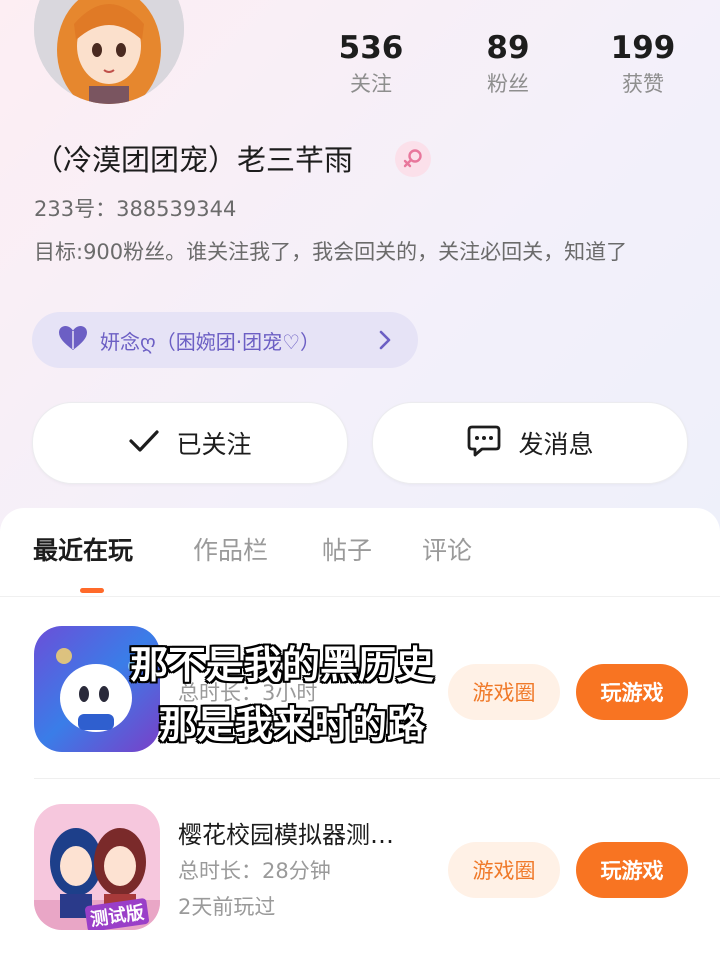 This screenshot has height=960, width=720. What do you see at coordinates (504, 870) in the screenshot?
I see `game-2-community-button: 游戏圈` at bounding box center [504, 870].